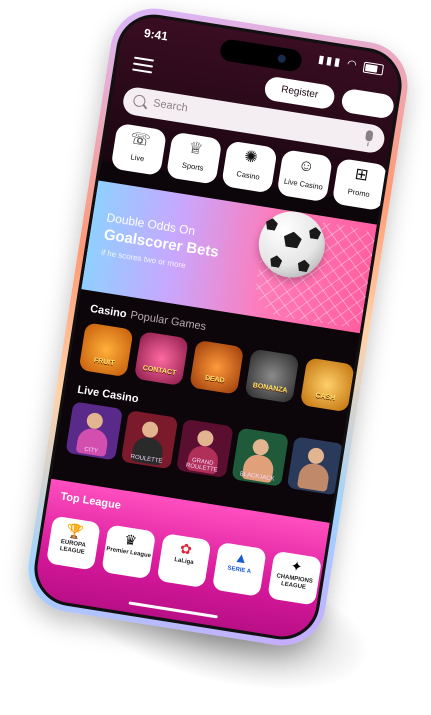 This screenshot has height=715, width=431. I want to click on battery-icon, so click(373, 68).